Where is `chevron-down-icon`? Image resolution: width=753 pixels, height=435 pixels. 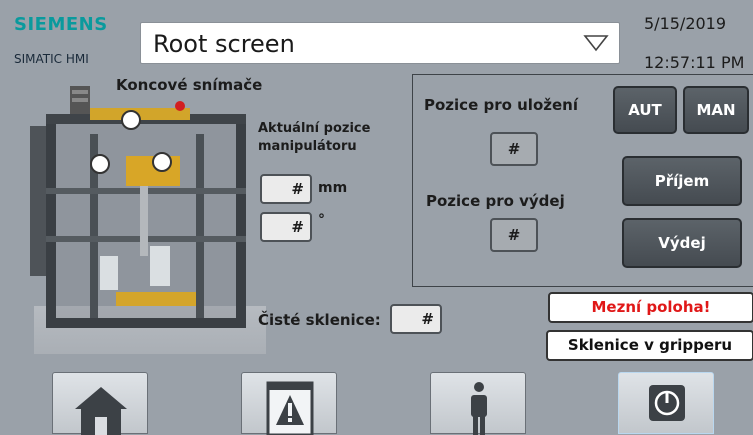 chevron-down-icon is located at coordinates (596, 43).